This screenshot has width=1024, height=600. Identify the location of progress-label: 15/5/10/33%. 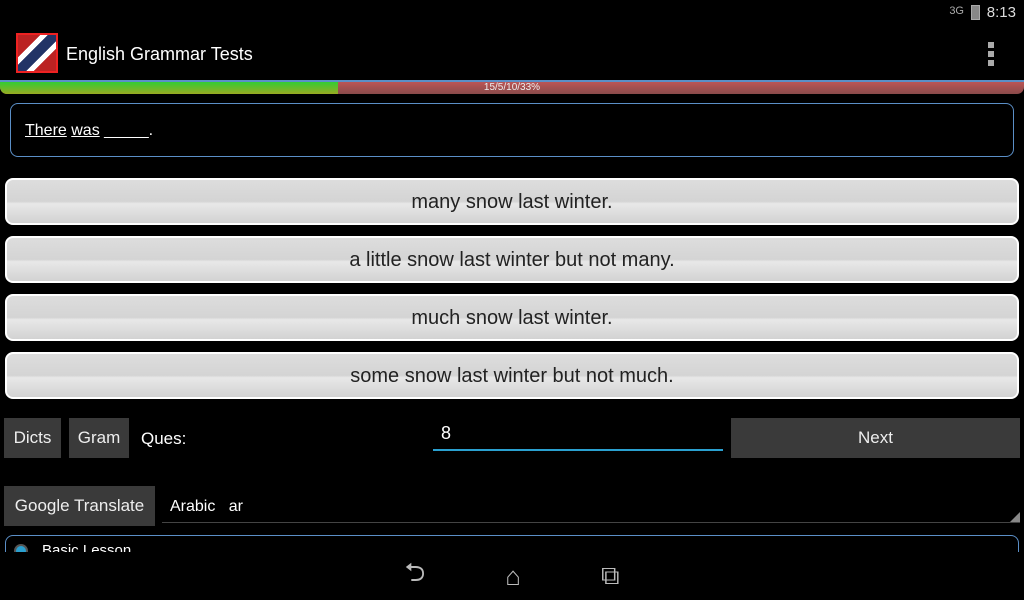
(512, 87).